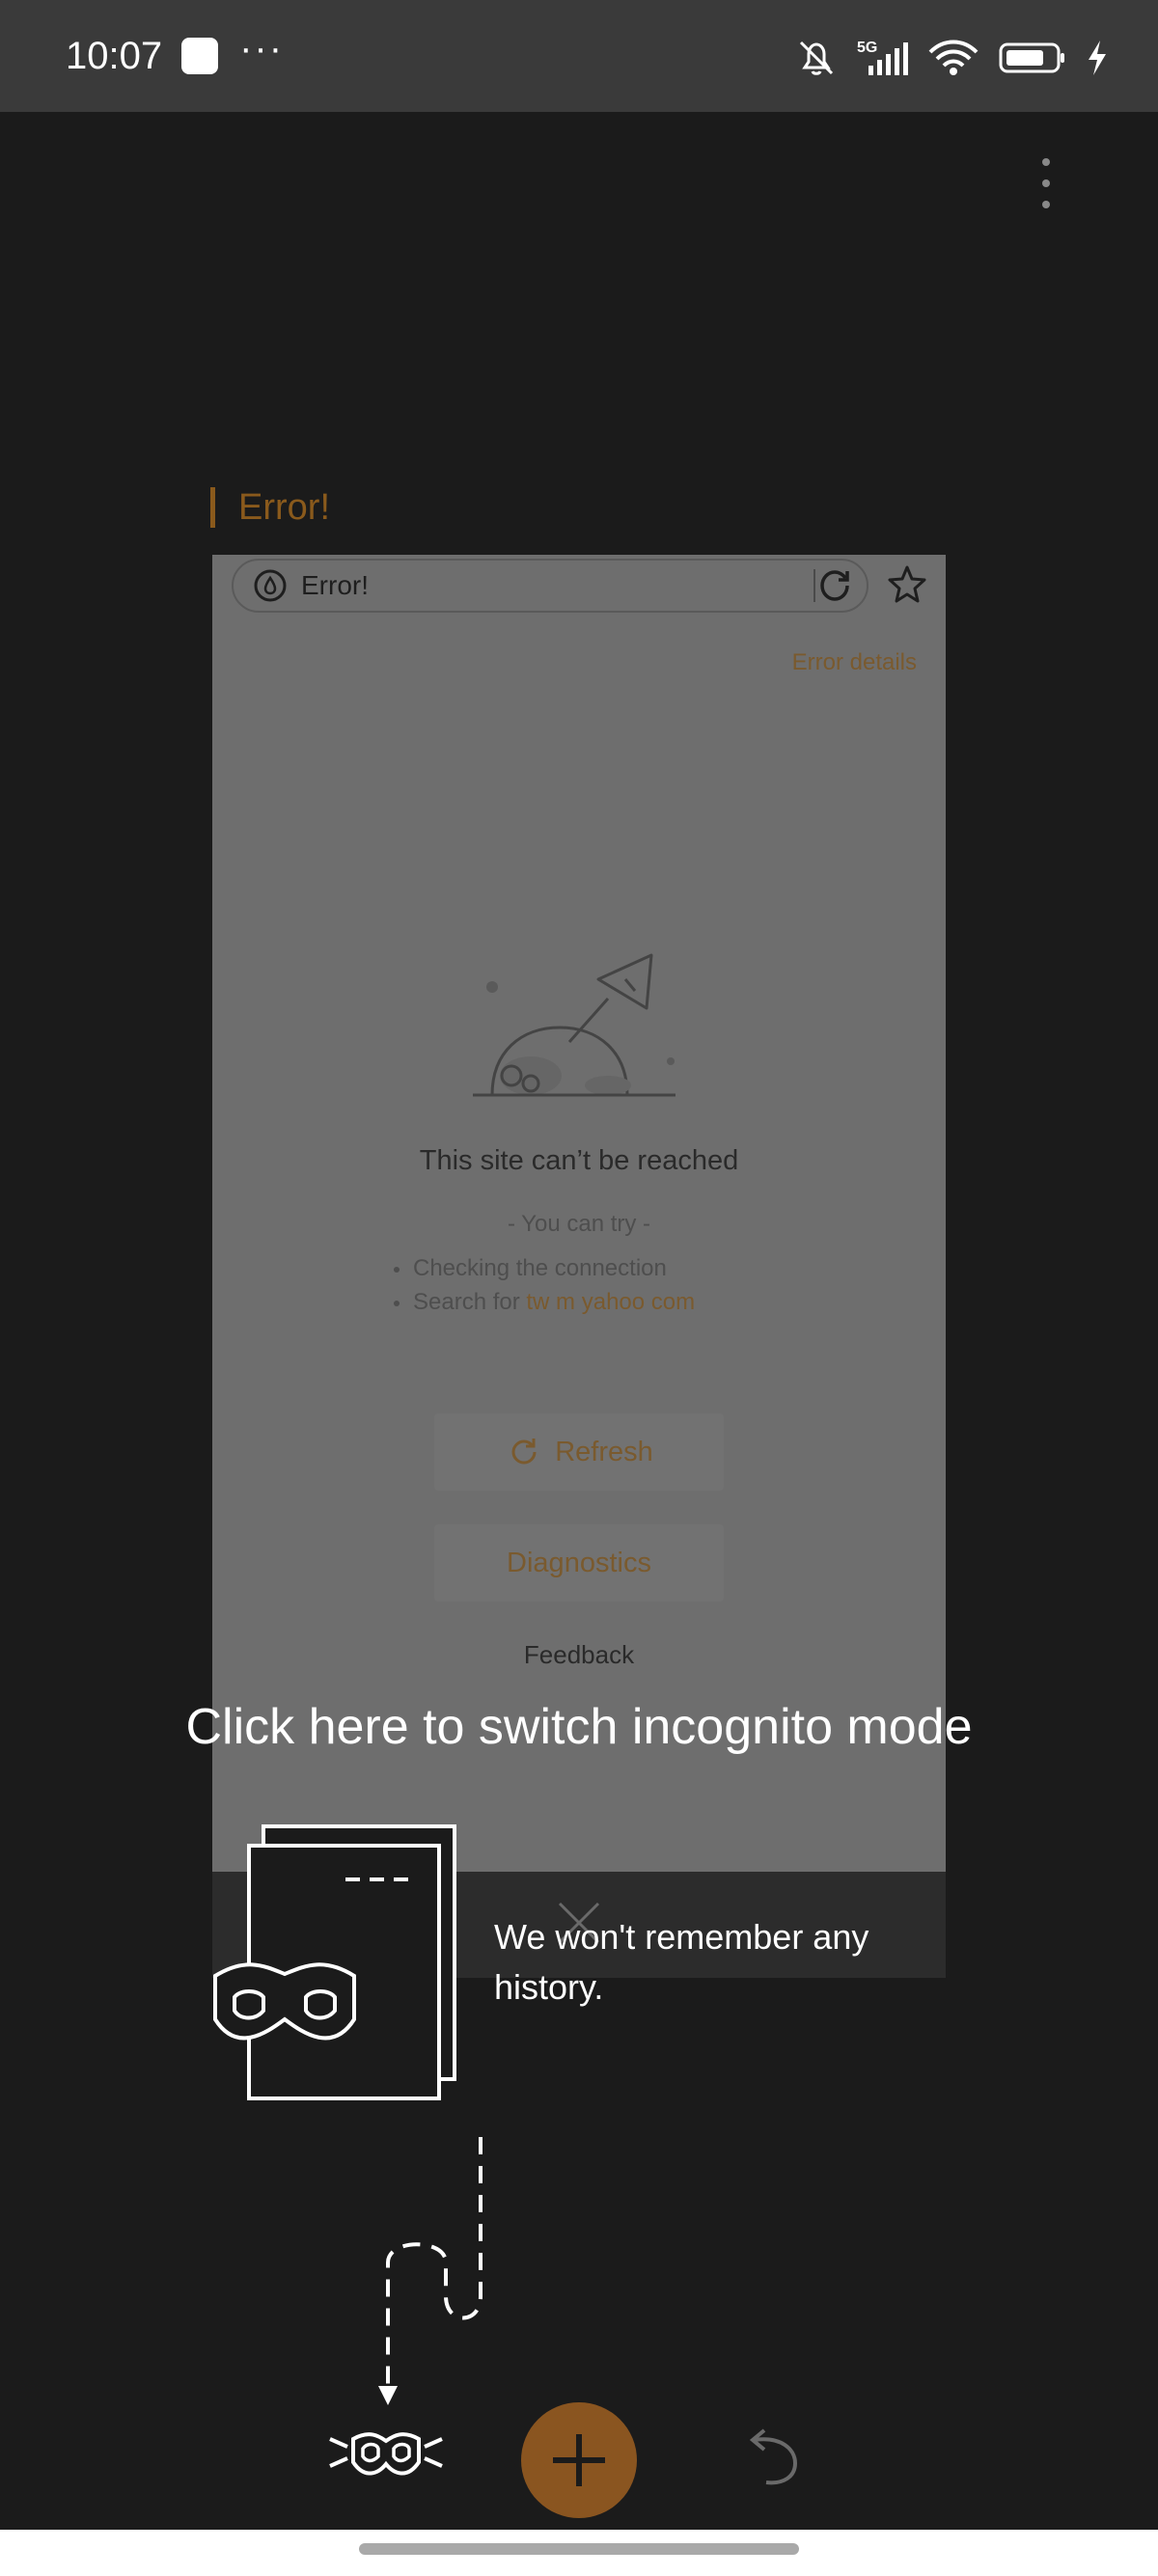  I want to click on plus-icon, so click(579, 2460).